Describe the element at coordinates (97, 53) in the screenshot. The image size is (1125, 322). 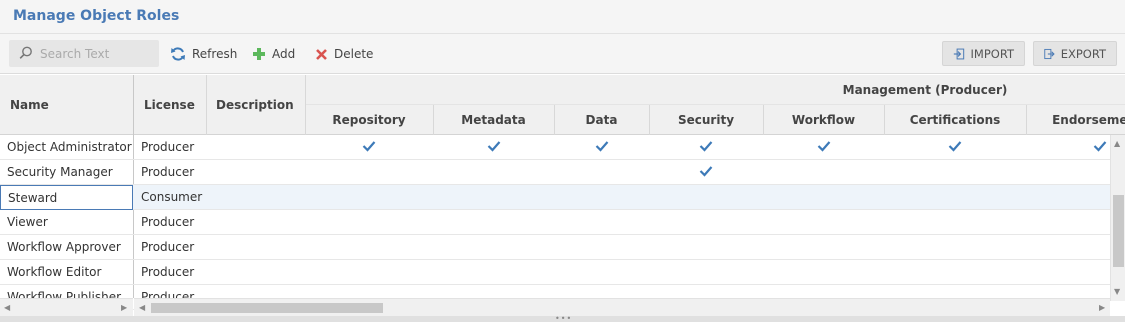
I see `search-input` at that location.